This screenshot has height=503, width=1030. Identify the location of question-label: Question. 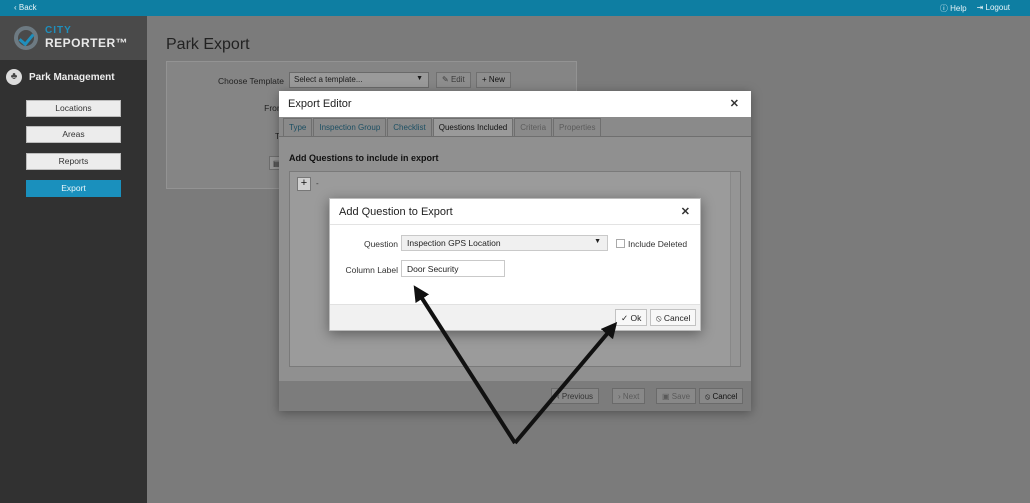
(380, 244).